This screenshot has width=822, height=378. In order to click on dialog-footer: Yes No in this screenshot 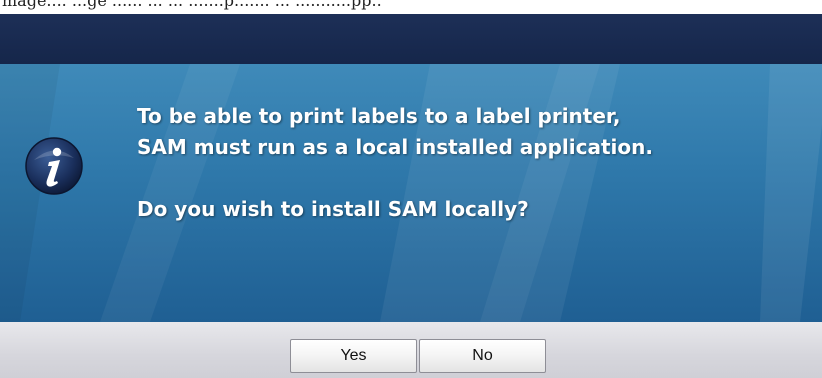, I will do `click(411, 350)`.